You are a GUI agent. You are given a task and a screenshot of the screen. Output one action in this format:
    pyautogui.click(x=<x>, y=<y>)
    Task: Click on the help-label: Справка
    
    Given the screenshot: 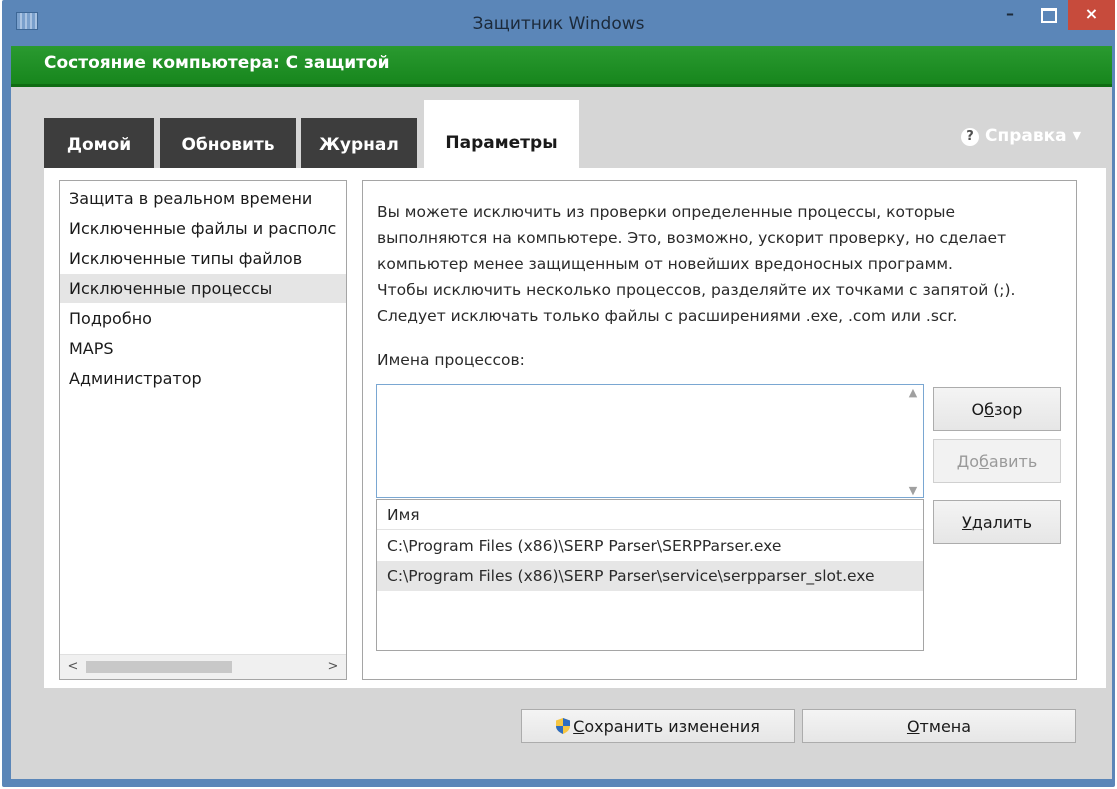 What is the action you would take?
    pyautogui.click(x=1026, y=136)
    